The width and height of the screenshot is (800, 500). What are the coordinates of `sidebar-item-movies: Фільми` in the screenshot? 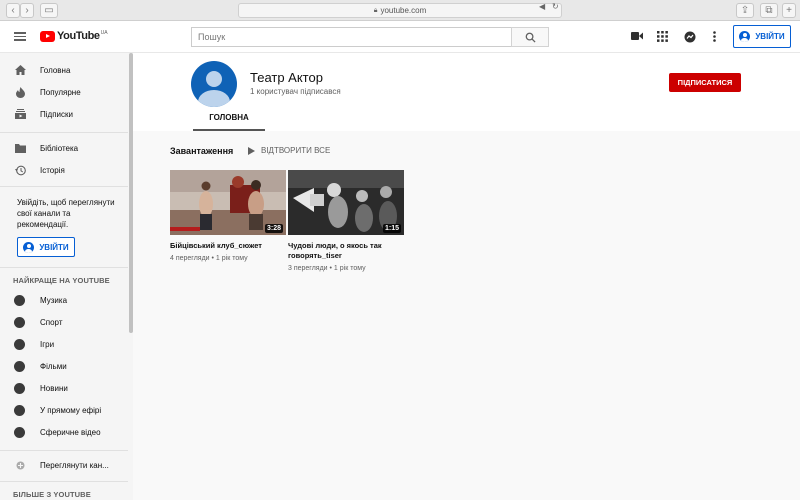 It's located at (64, 366).